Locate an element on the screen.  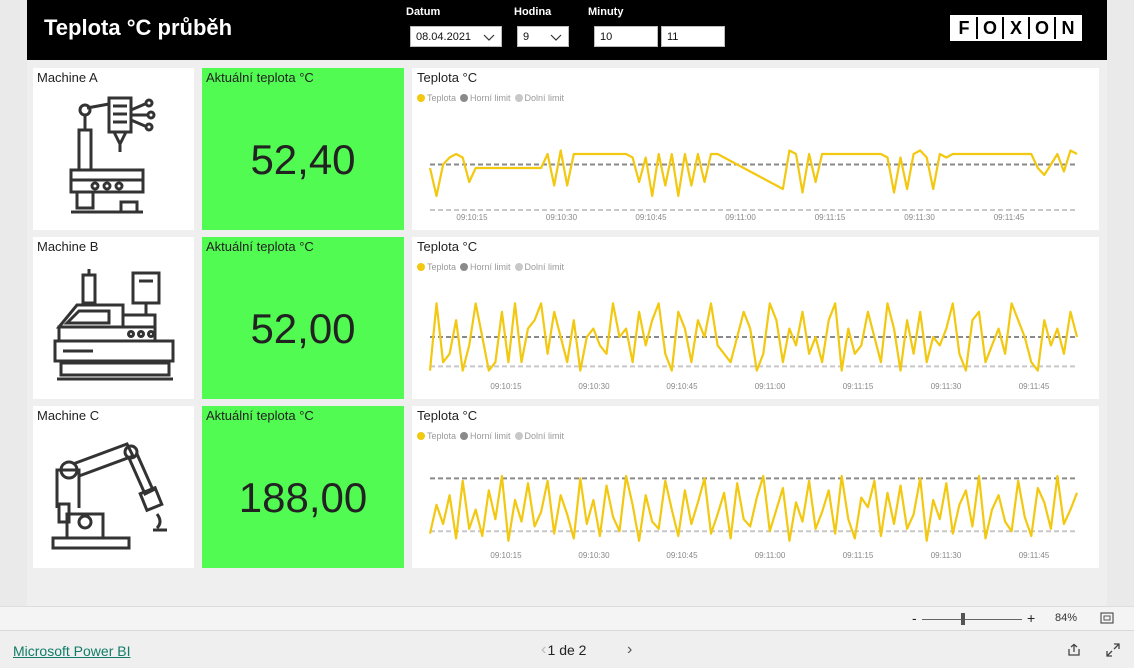
gauge-card-a: Aktuální teplota °C 52,40 is located at coordinates (303, 149).